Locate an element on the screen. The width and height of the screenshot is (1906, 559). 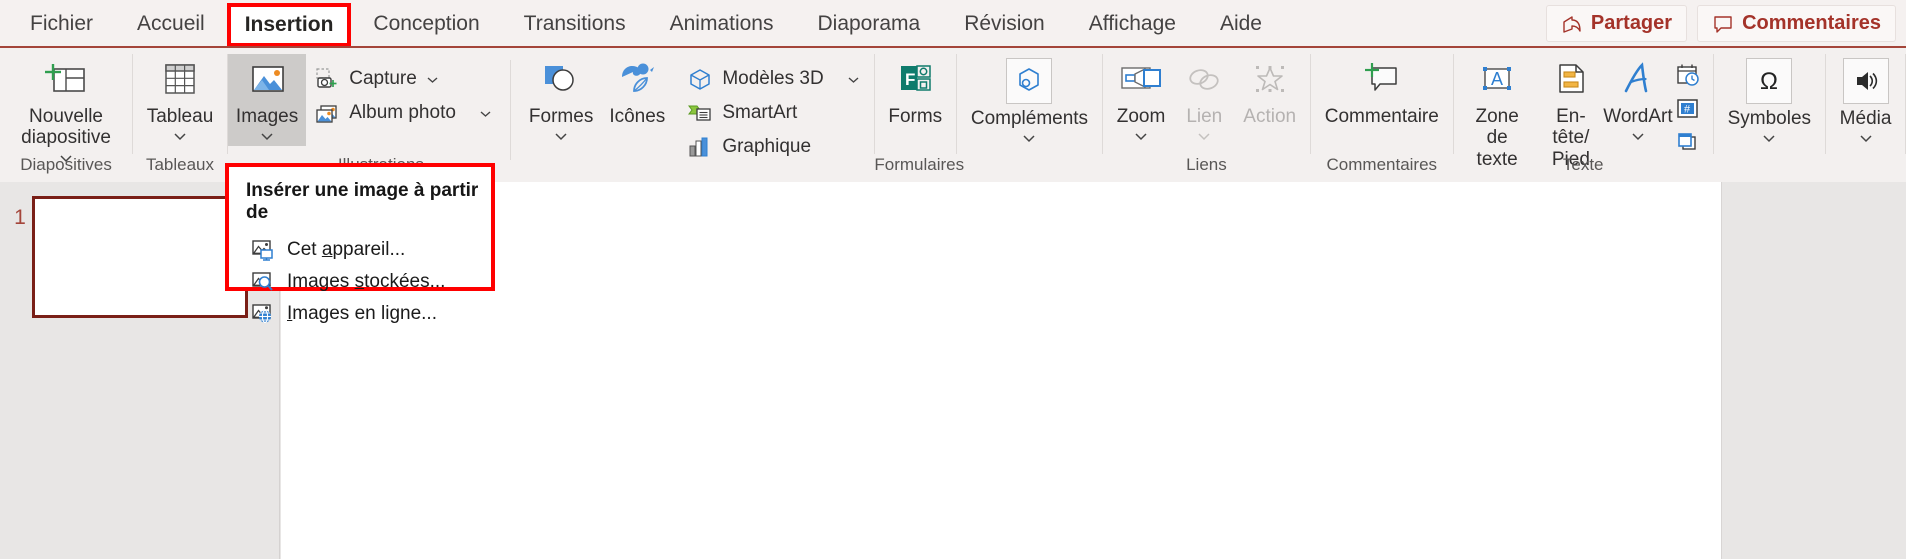
screenshot-button: Capture is located at coordinates (403, 79).